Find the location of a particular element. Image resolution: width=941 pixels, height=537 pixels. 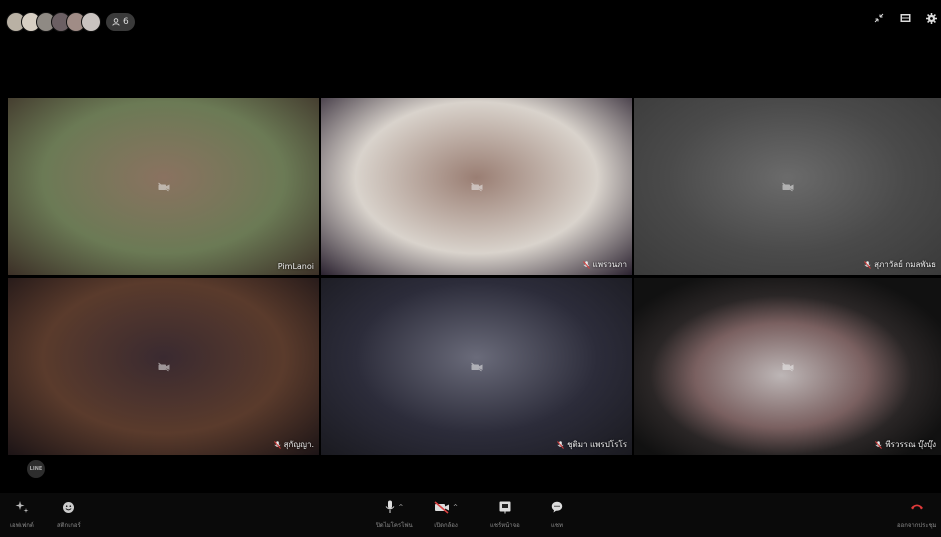

video-tile: ชุติมา แพรปโรโร is located at coordinates (476, 366).